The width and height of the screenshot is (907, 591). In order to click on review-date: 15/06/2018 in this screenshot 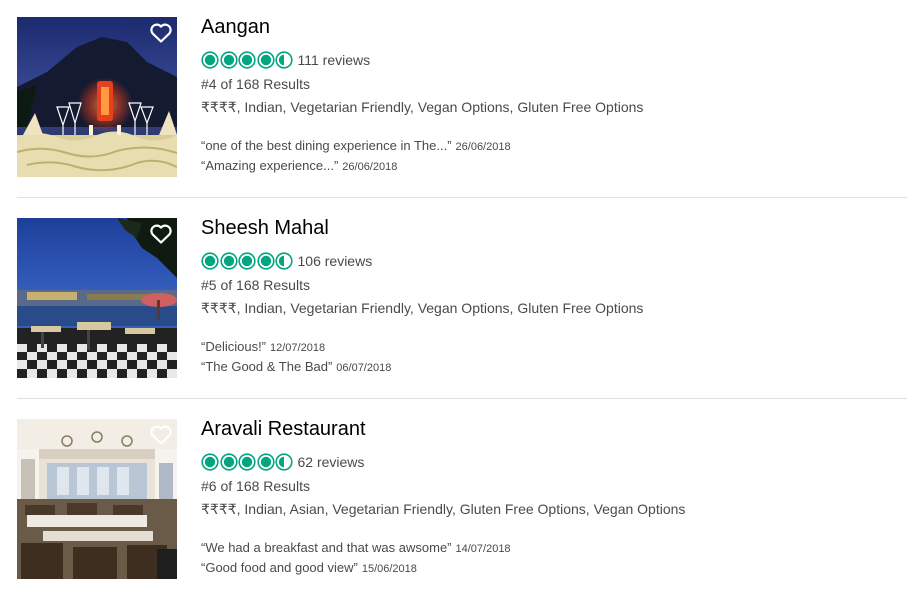, I will do `click(389, 569)`.